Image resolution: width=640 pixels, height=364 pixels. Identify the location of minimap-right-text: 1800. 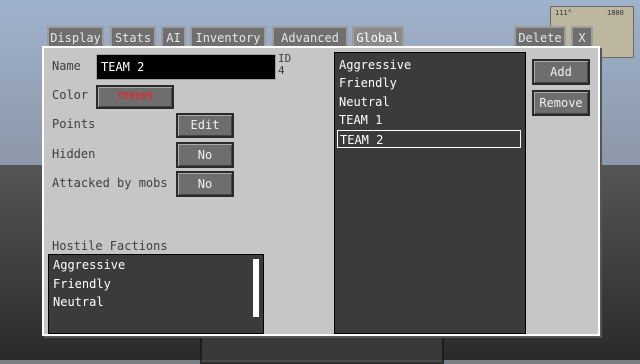
(615, 13).